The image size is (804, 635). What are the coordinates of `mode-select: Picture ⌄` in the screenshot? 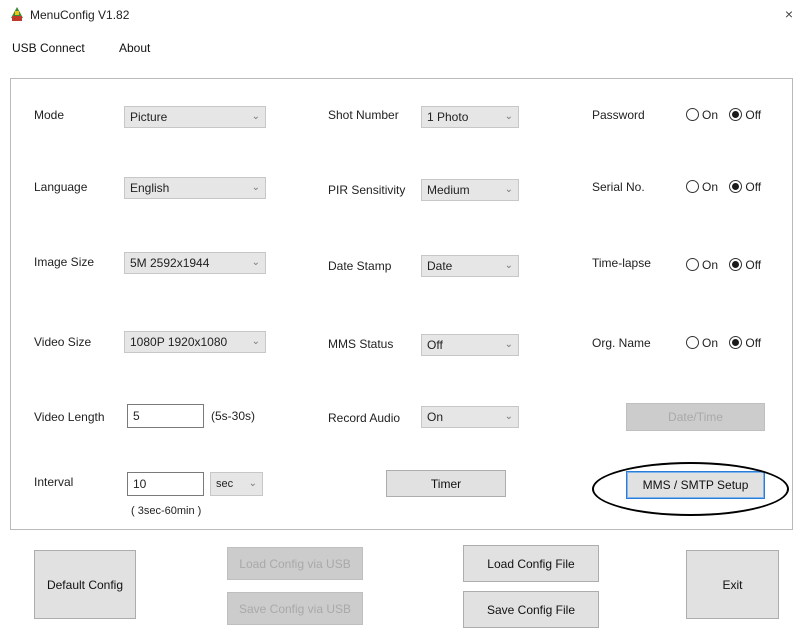 It's located at (195, 117).